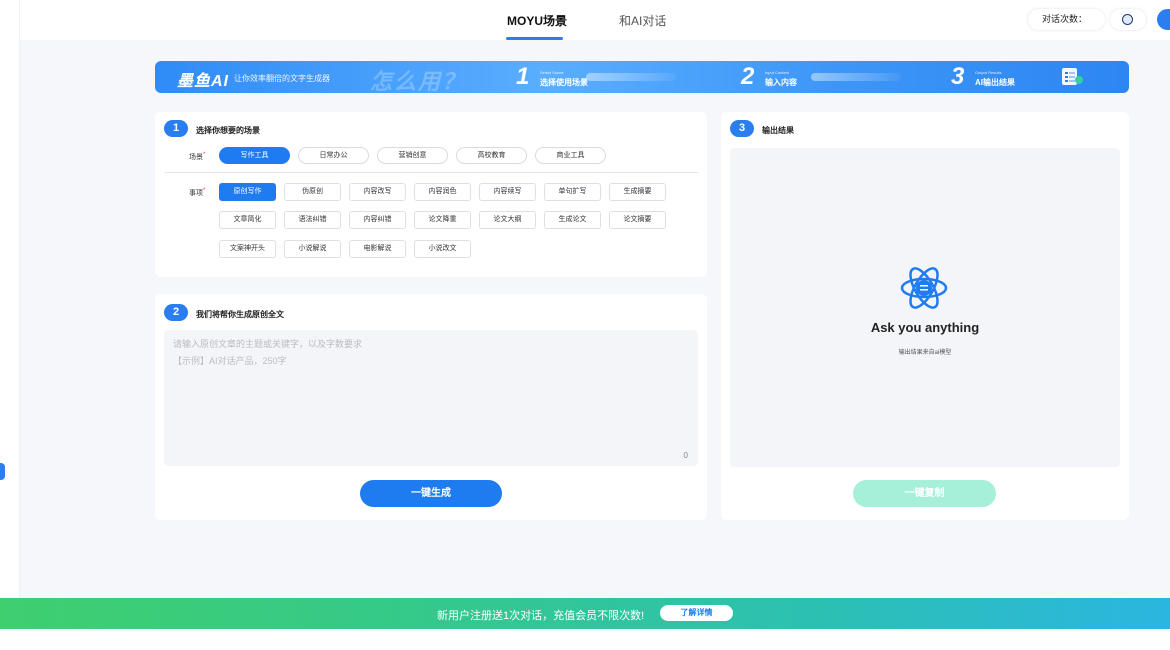 Image resolution: width=1170 pixels, height=650 pixels. What do you see at coordinates (312, 192) in the screenshot?
I see `item-chip: 伪原创` at bounding box center [312, 192].